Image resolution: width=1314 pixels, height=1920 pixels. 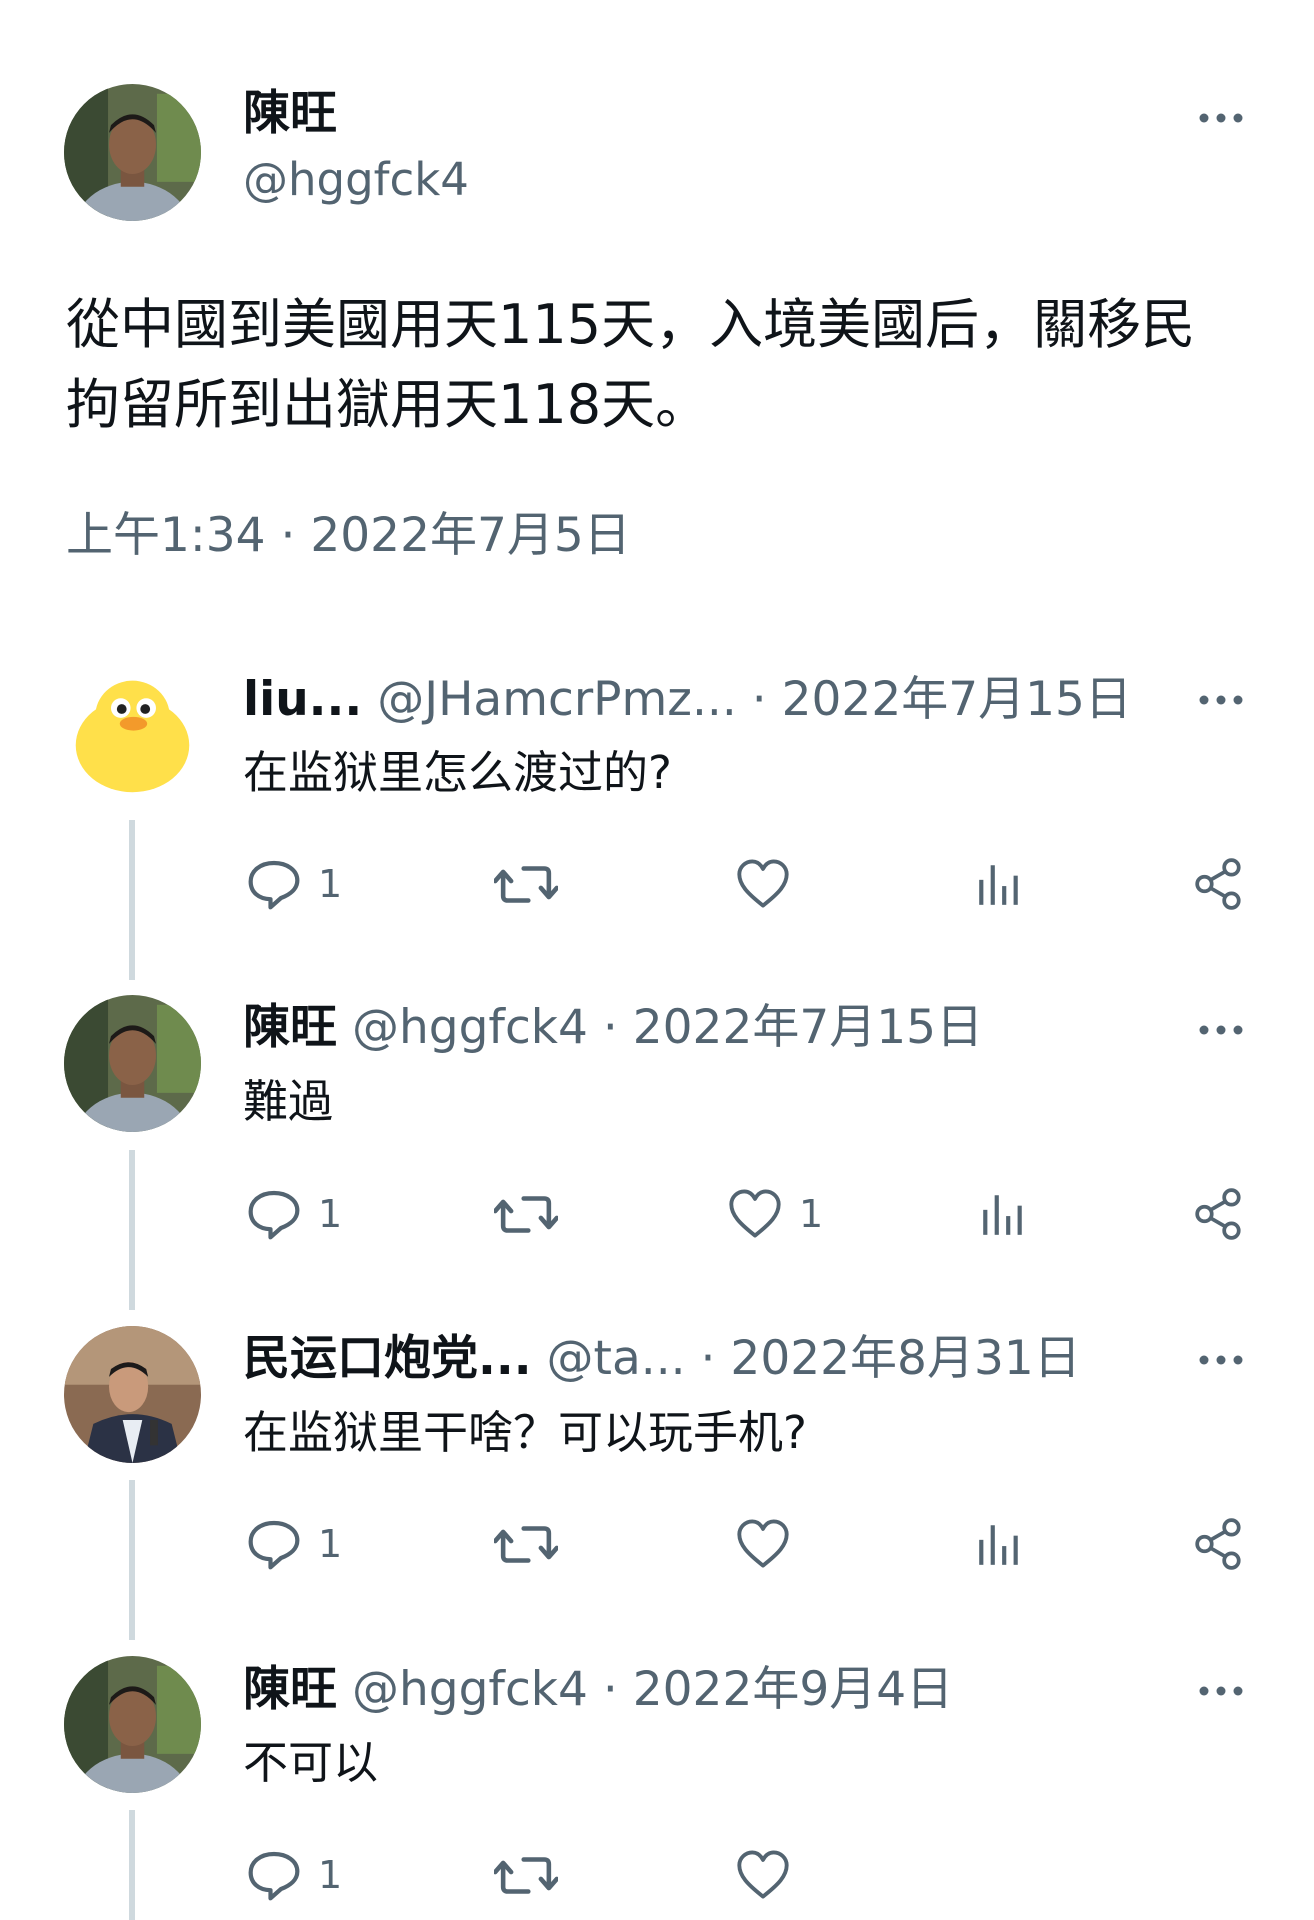 I want to click on tweet-text-line: 拘留所到出獄用天118天。, so click(x=388, y=404).